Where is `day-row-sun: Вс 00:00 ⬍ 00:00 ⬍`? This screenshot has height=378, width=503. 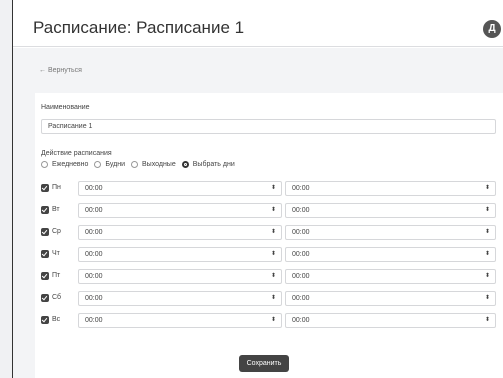 day-row-sun: Вс 00:00 ⬍ 00:00 ⬍ is located at coordinates (268, 320).